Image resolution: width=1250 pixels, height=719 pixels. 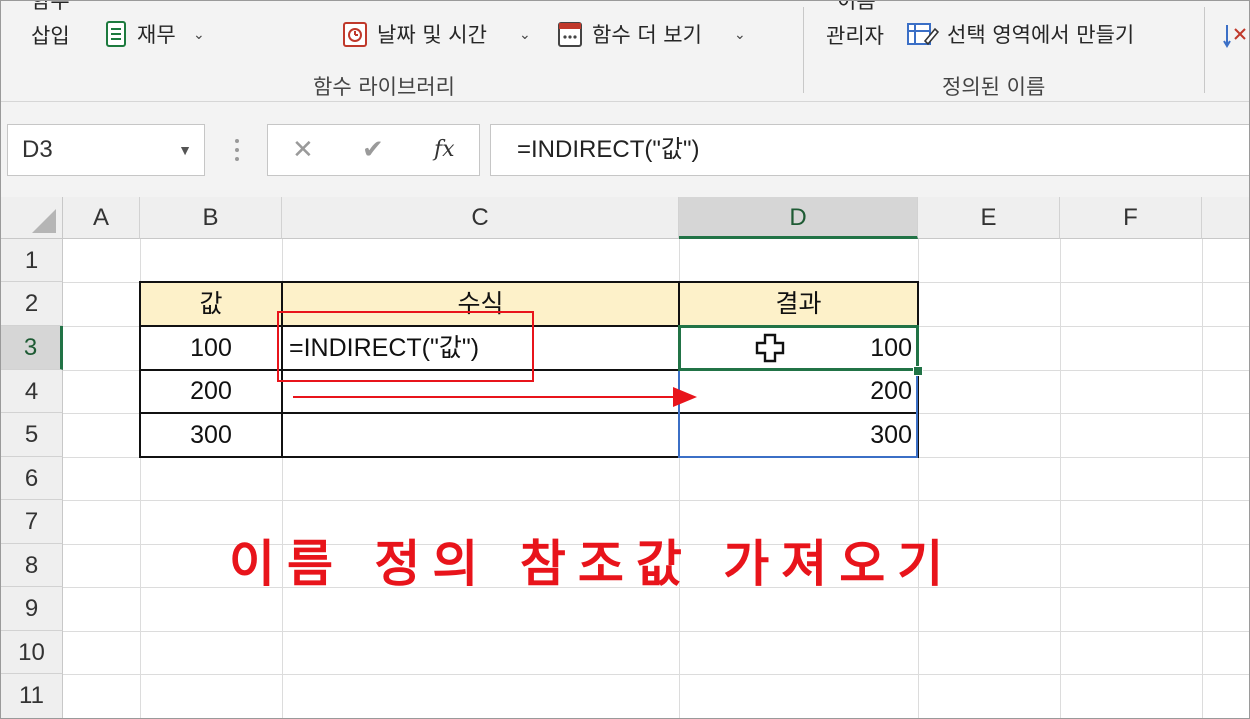 What do you see at coordinates (444, 150) in the screenshot?
I see `insert-function-icon: fx` at bounding box center [444, 150].